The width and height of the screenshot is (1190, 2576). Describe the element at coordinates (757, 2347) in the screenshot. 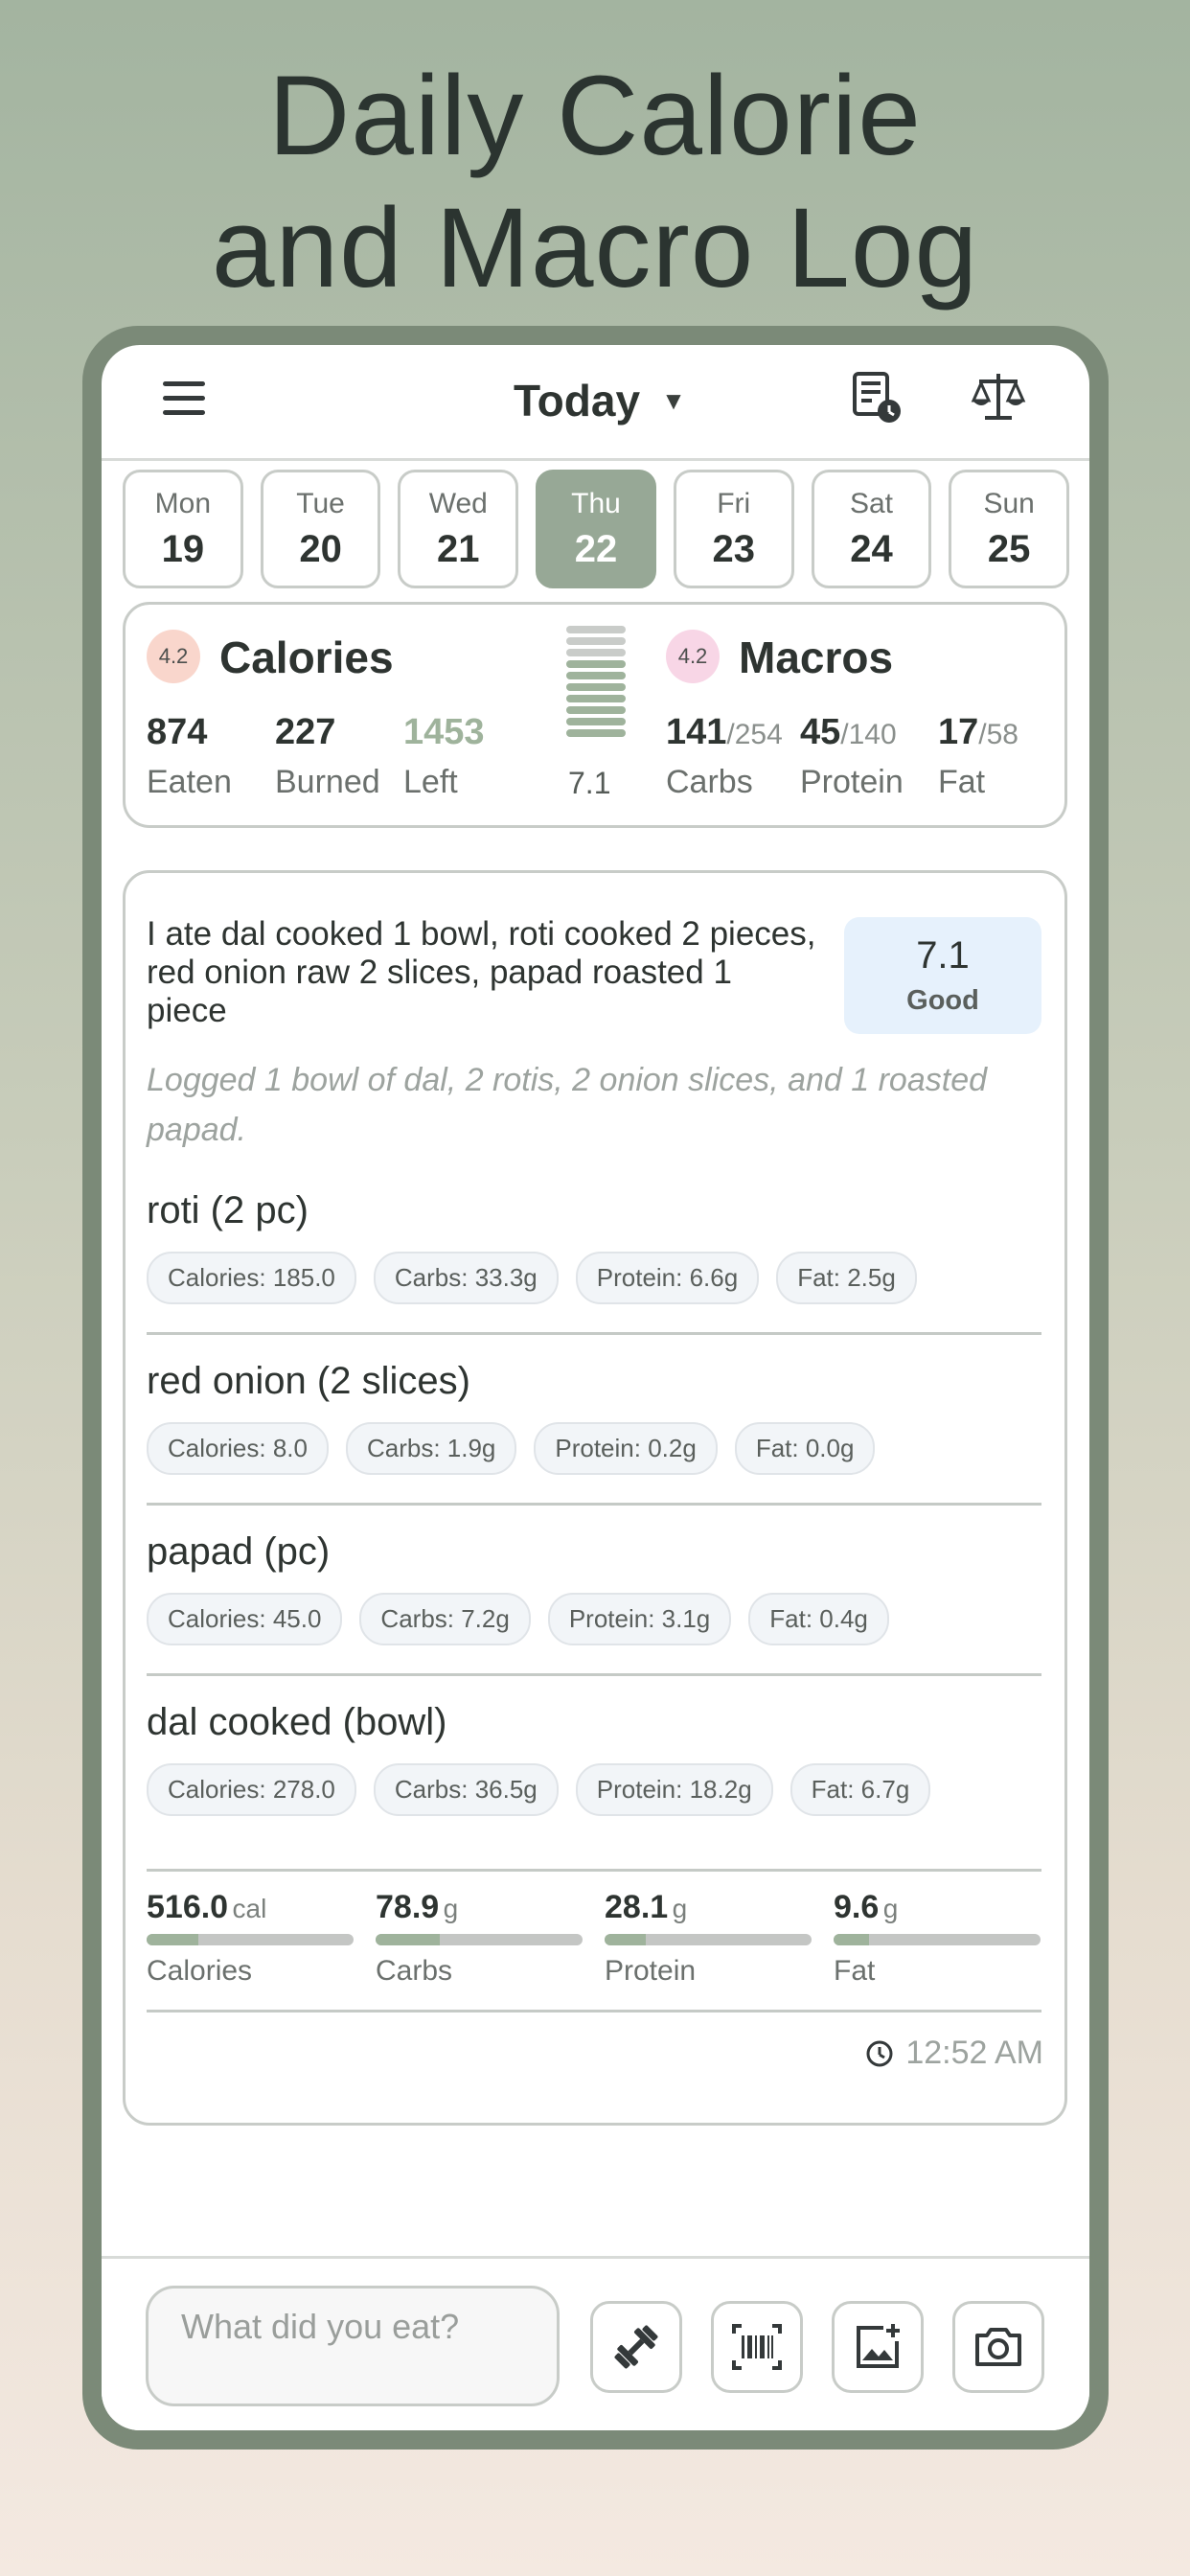

I see `barcode-button` at that location.